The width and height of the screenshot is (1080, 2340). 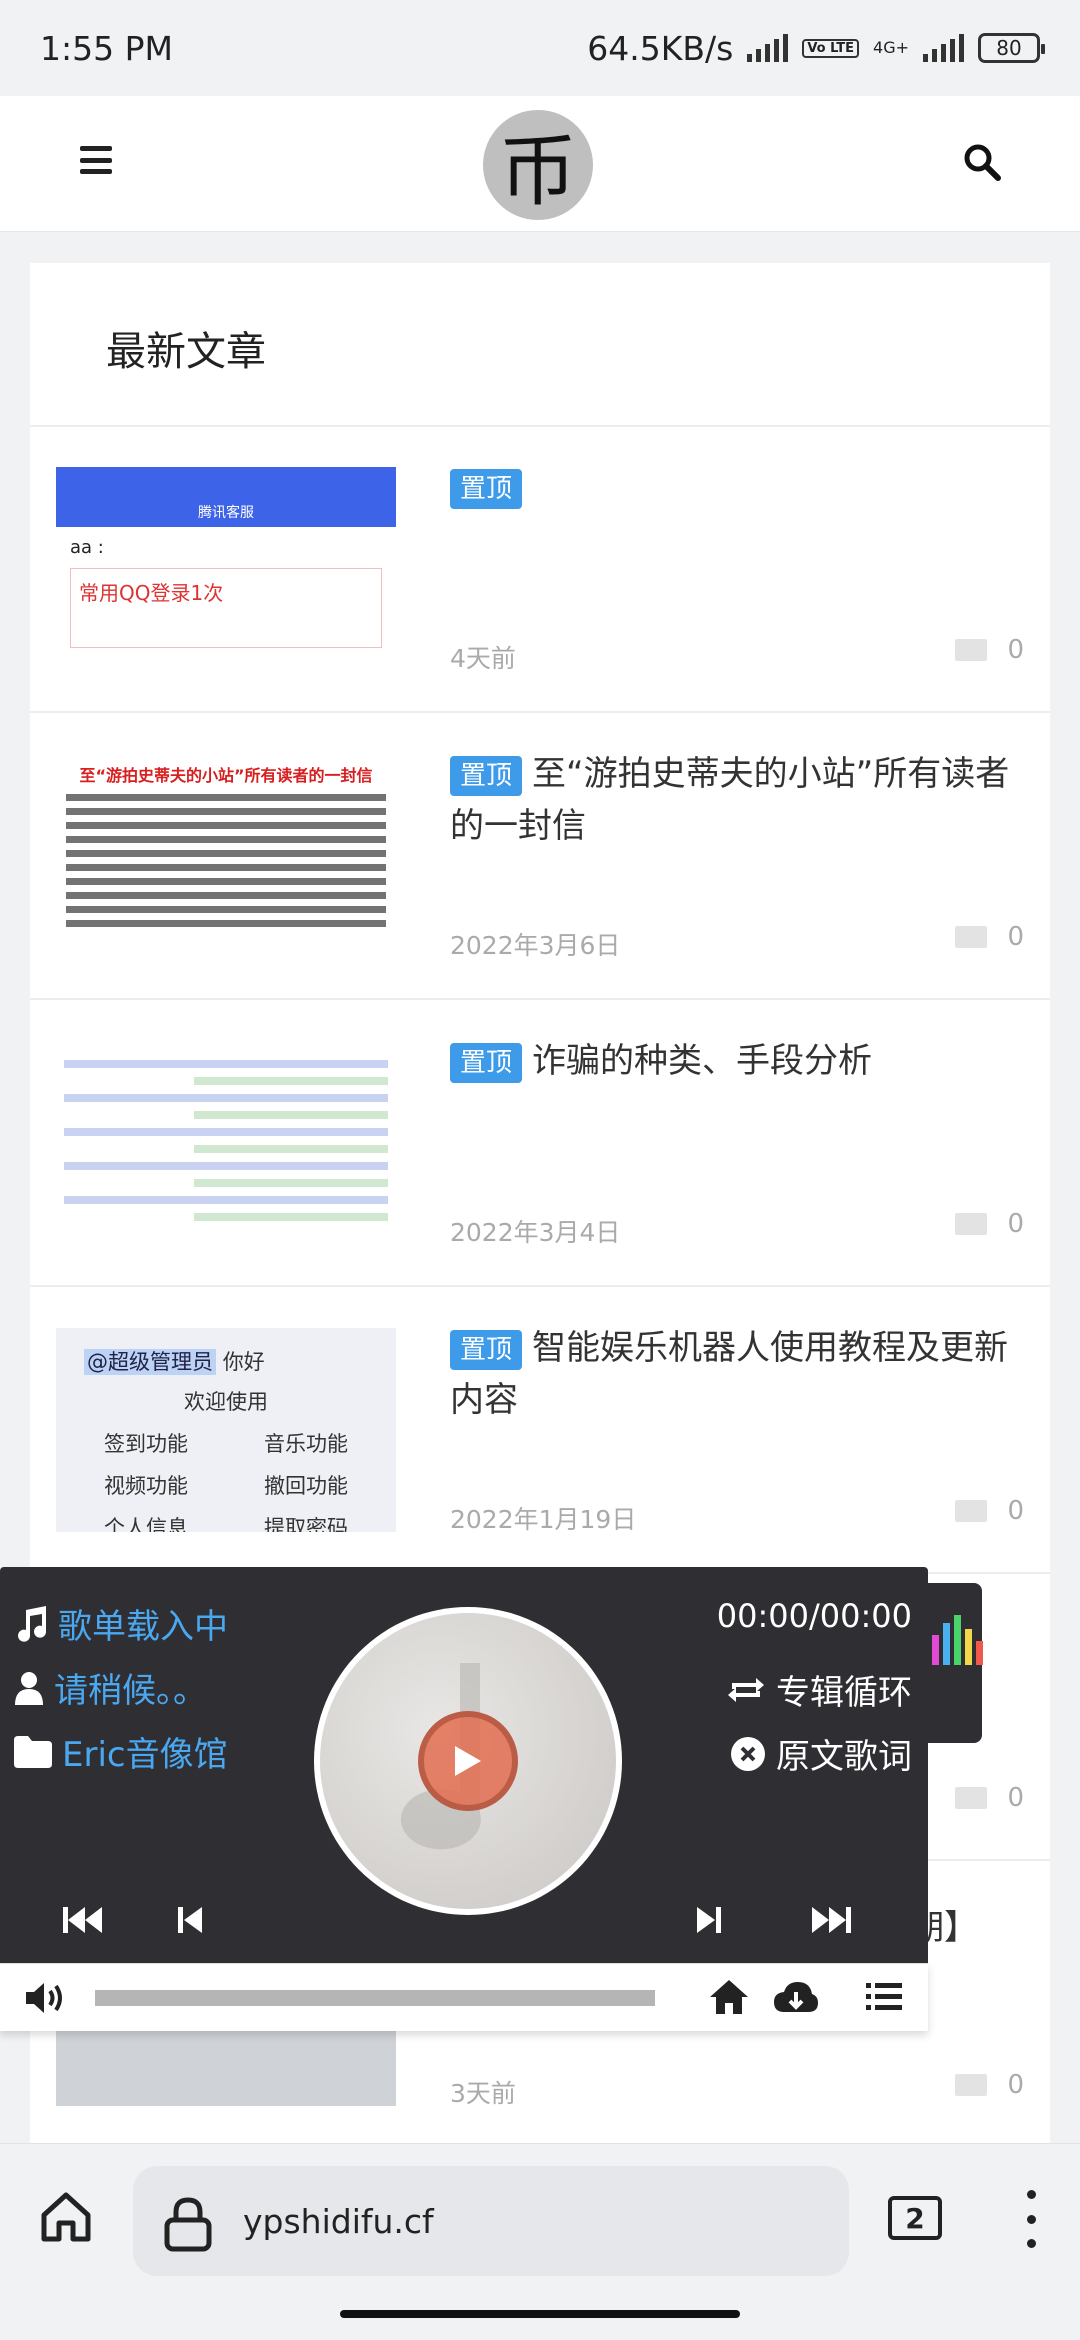 I want to click on status-bar: 1:55 PM 64.5KB/s Vo LTE 4G+ 80, so click(x=540, y=48).